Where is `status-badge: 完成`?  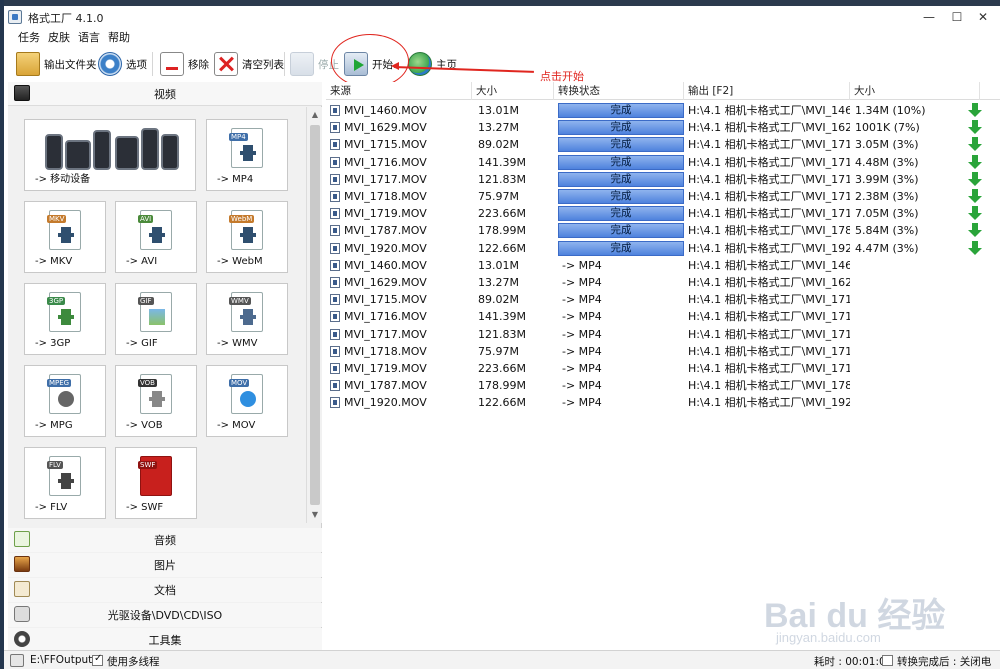 status-badge: 完成 is located at coordinates (621, 162).